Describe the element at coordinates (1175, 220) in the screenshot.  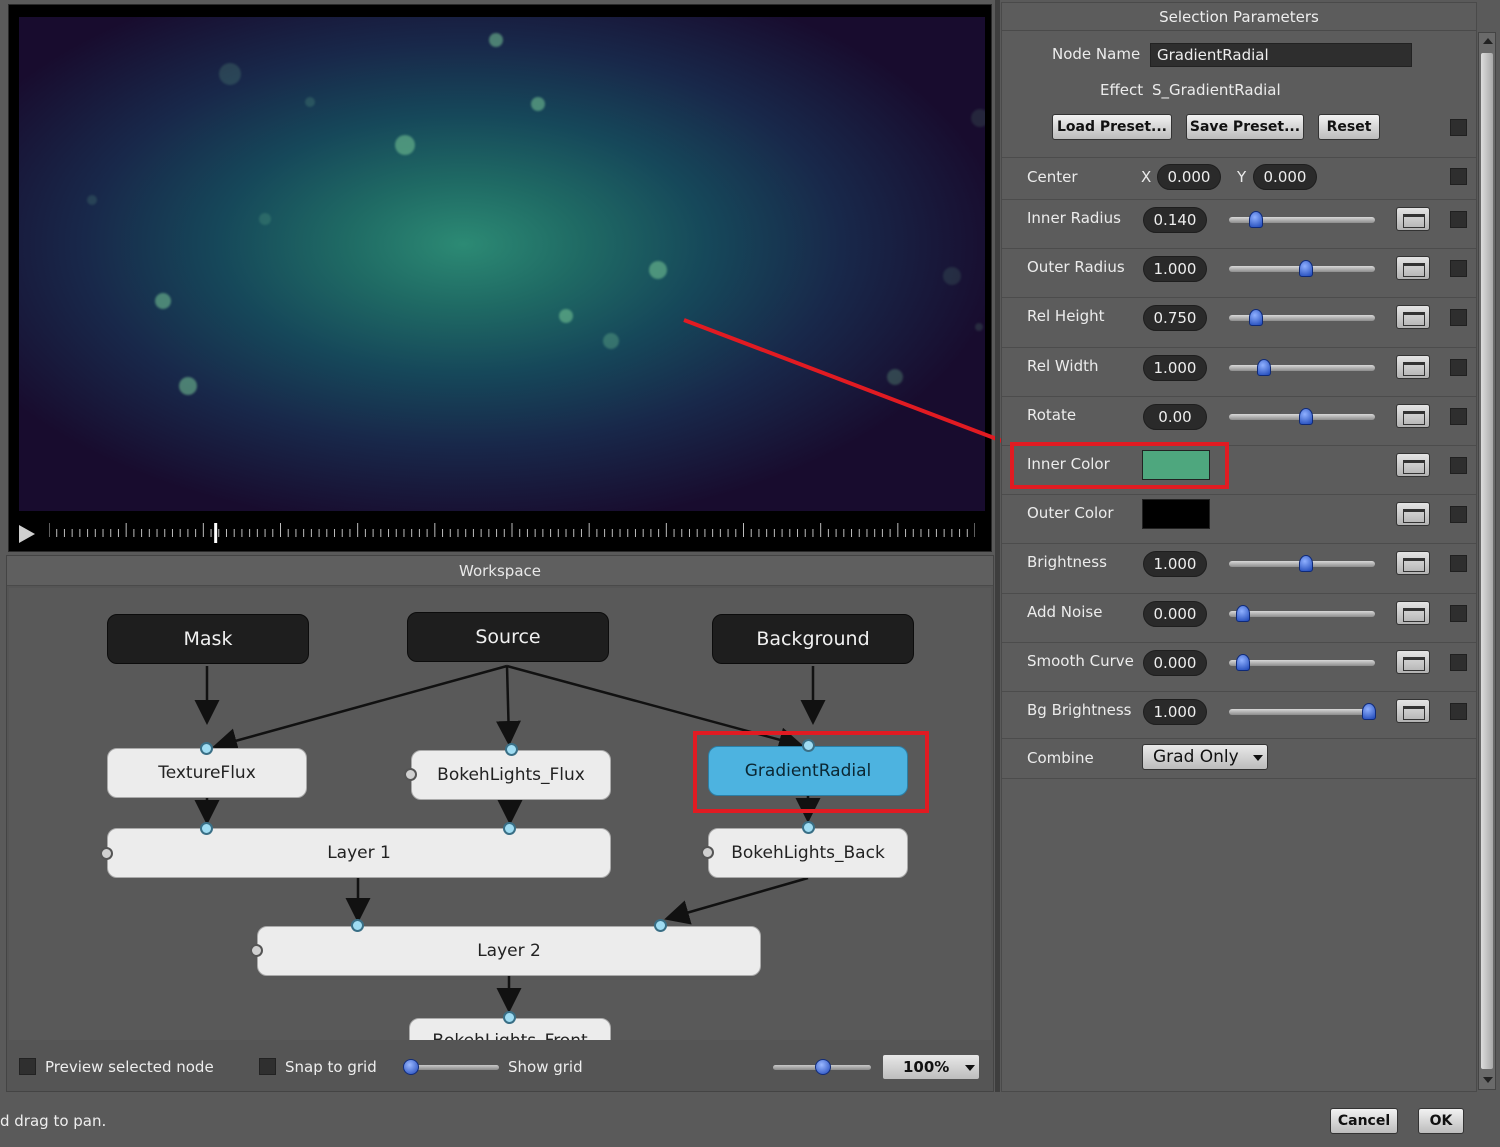
I see `param-value-input: 0.140` at that location.